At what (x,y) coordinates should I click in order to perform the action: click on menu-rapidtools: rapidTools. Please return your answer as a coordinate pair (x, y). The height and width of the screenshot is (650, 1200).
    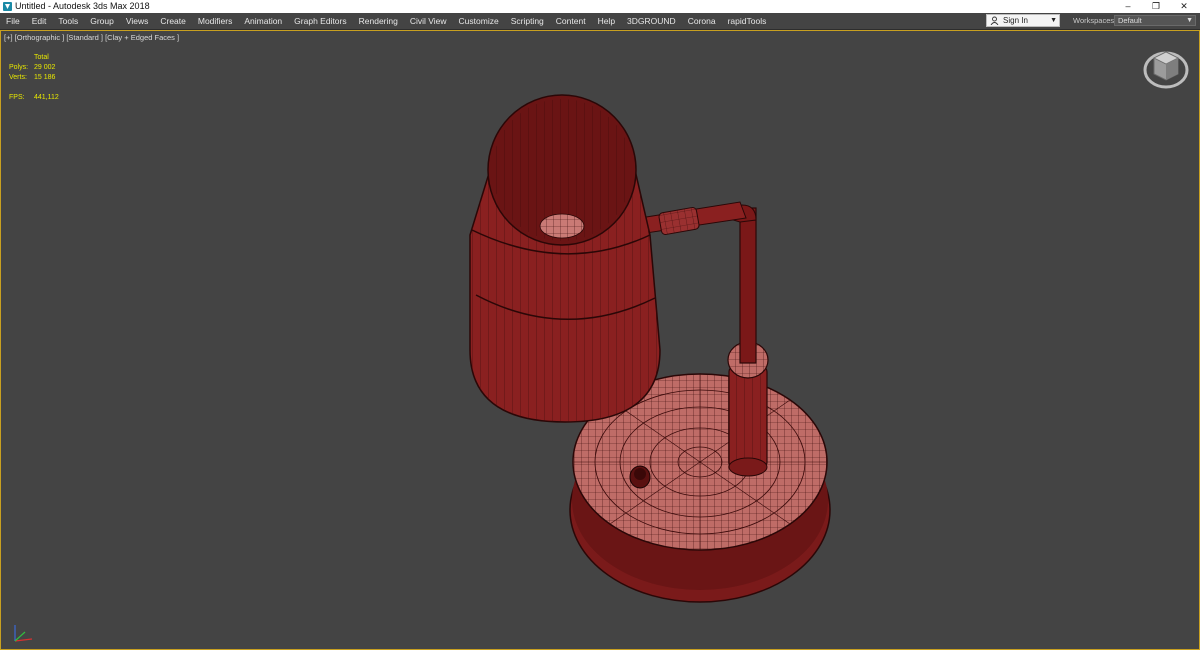
    Looking at the image, I should click on (747, 21).